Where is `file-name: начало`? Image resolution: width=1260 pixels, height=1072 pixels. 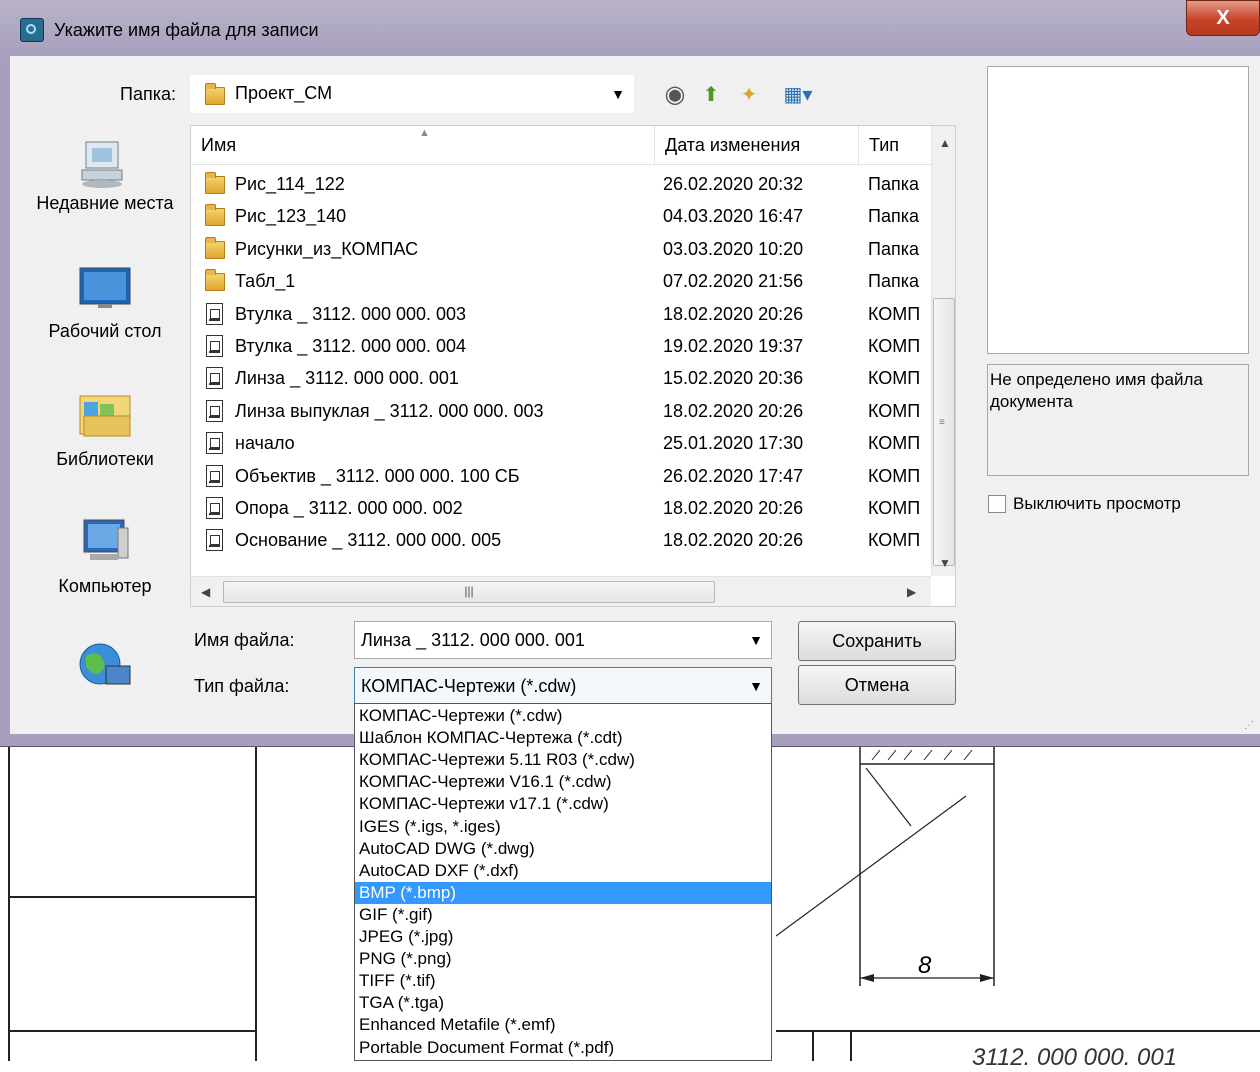
file-name: начало is located at coordinates (265, 443).